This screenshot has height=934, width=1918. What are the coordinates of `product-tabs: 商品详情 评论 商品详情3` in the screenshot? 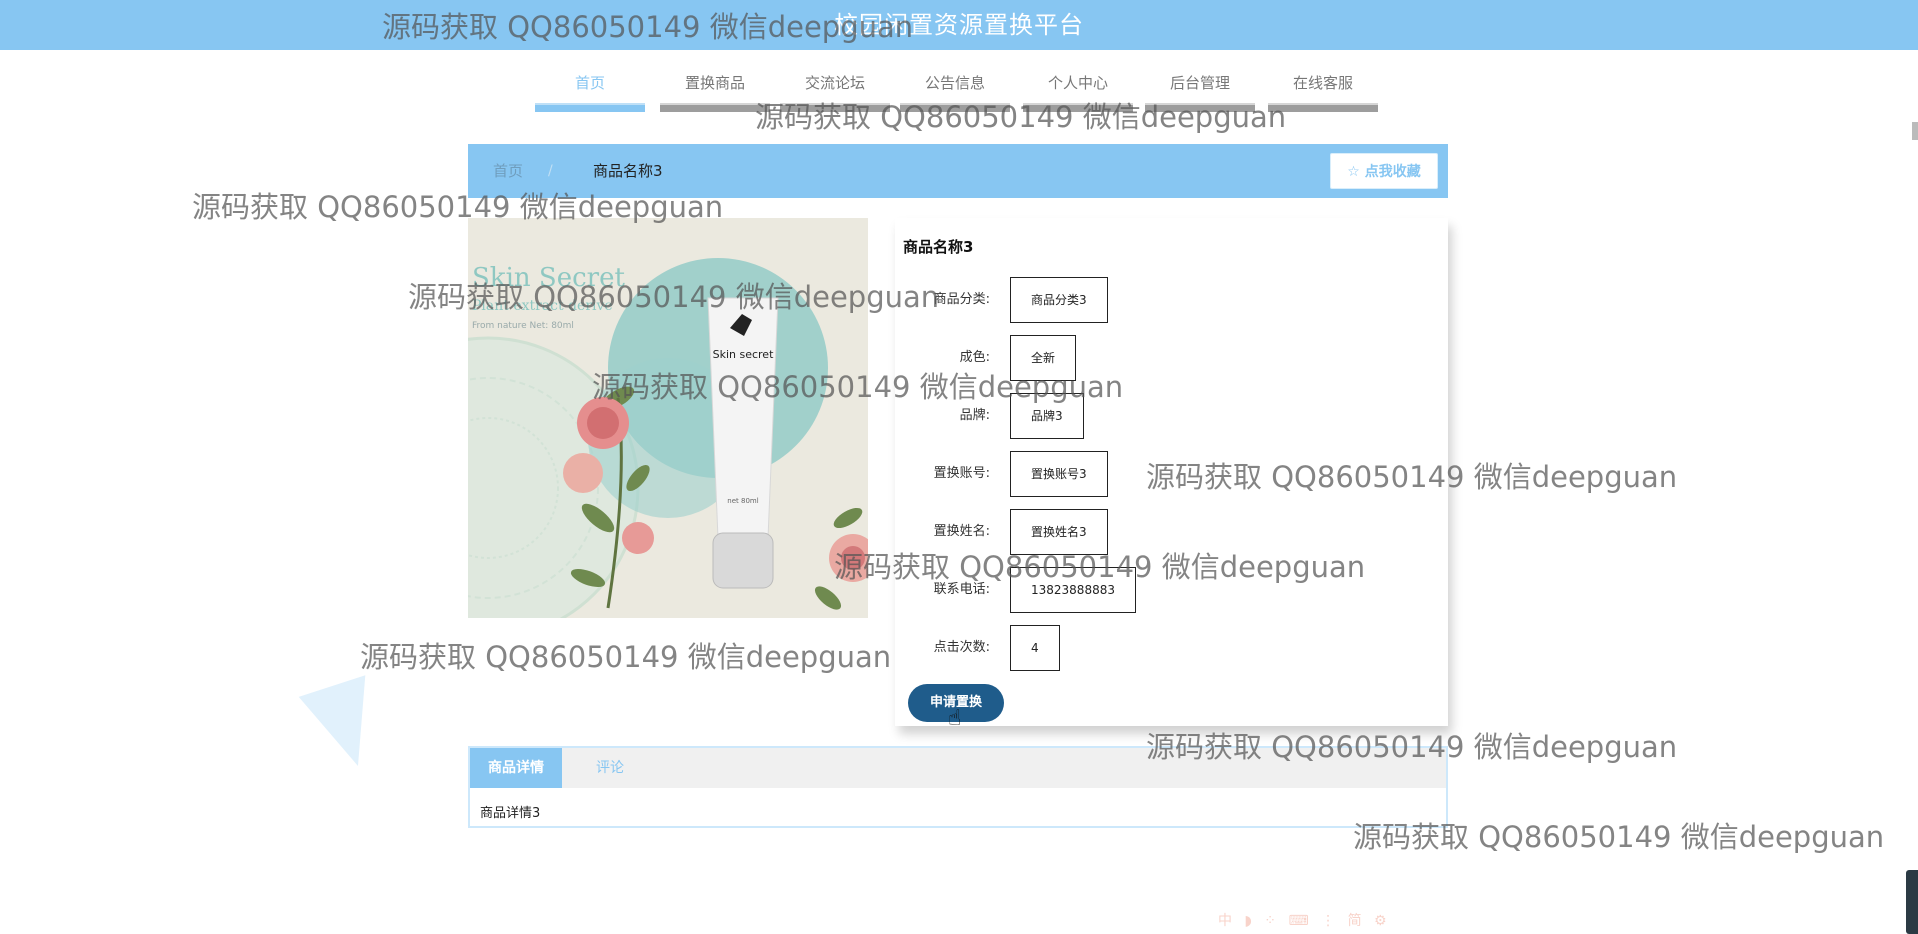 It's located at (958, 787).